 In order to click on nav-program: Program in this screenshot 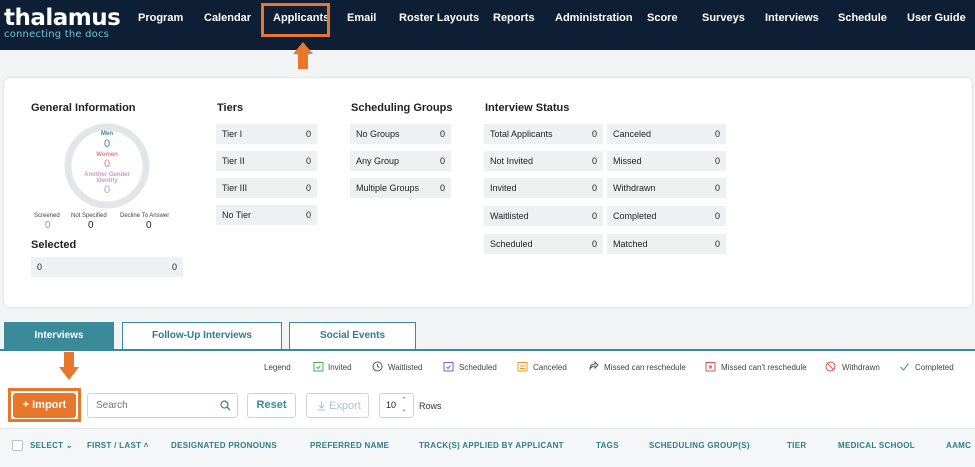, I will do `click(160, 18)`.